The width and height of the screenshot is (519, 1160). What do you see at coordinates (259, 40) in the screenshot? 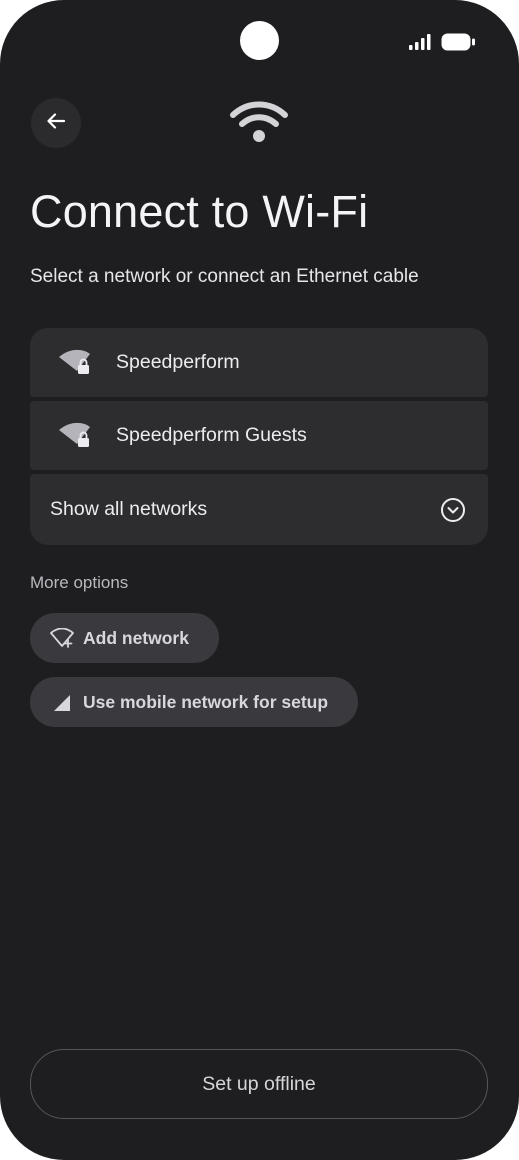
I see `camera-cutout` at bounding box center [259, 40].